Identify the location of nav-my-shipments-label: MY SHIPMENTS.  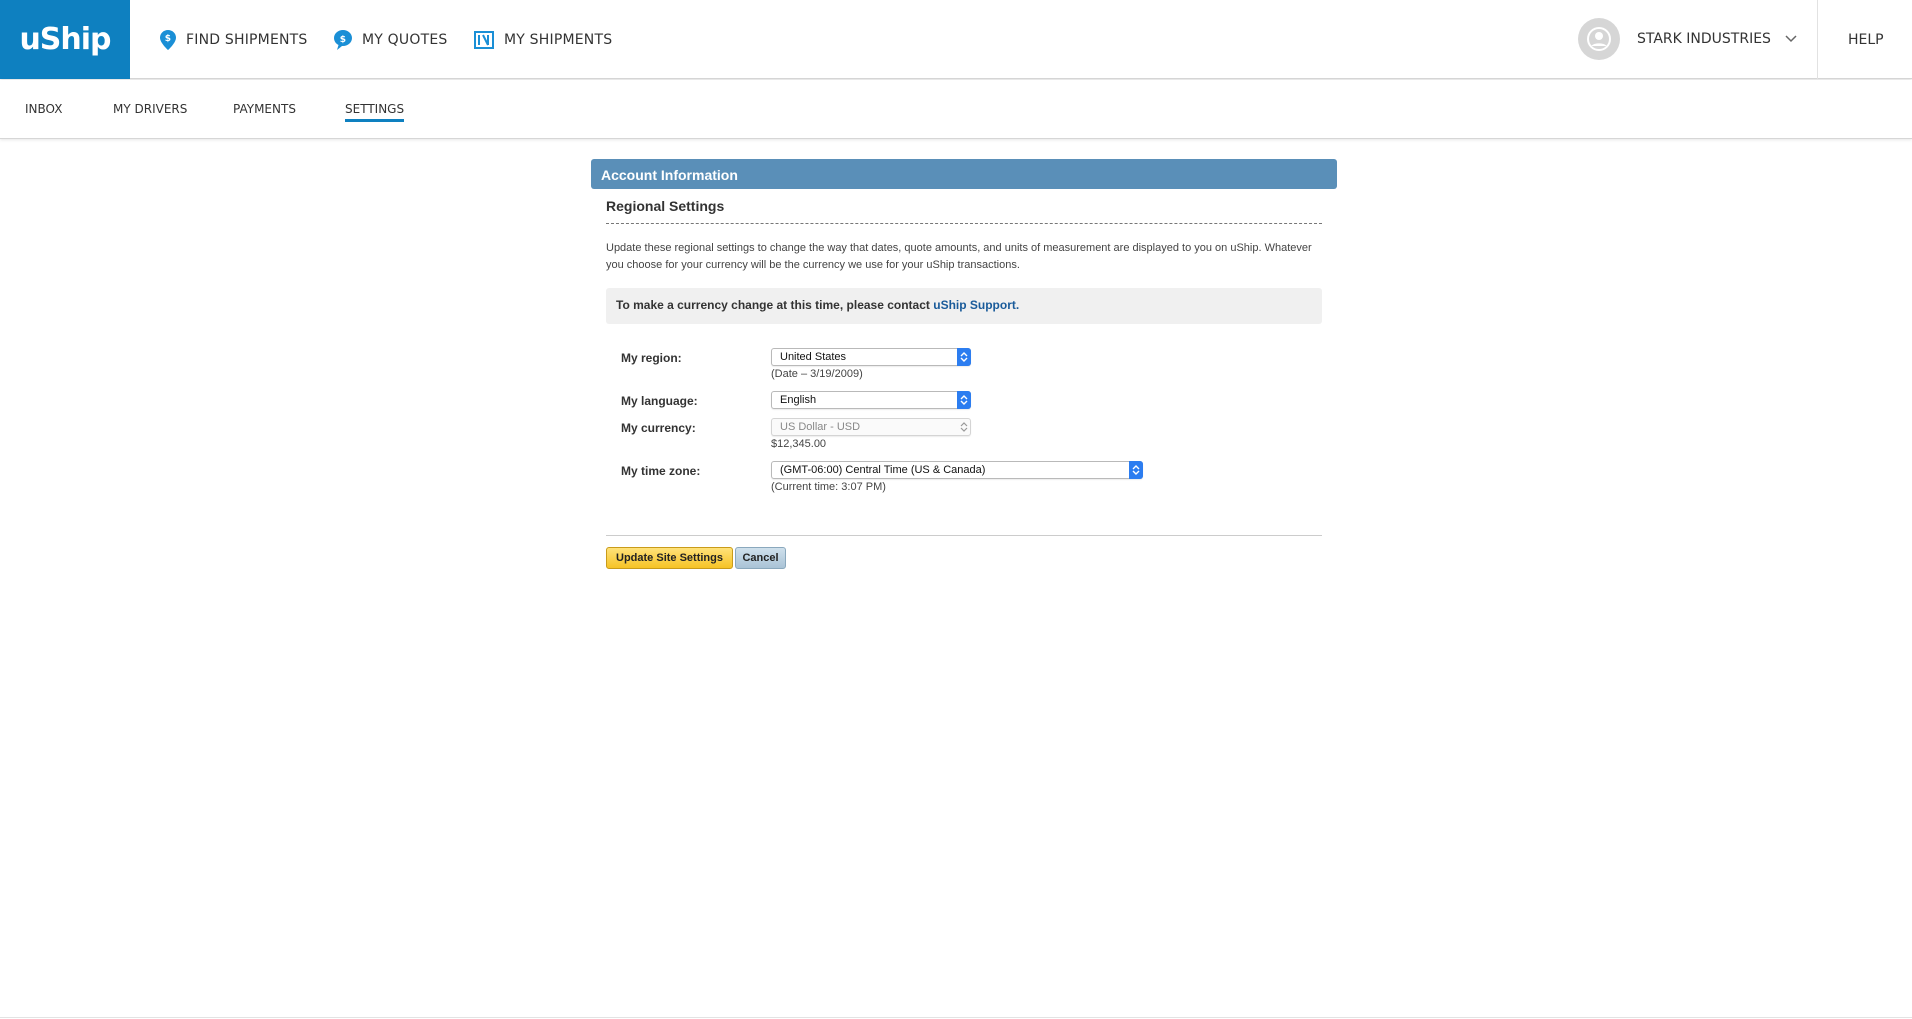
(558, 39).